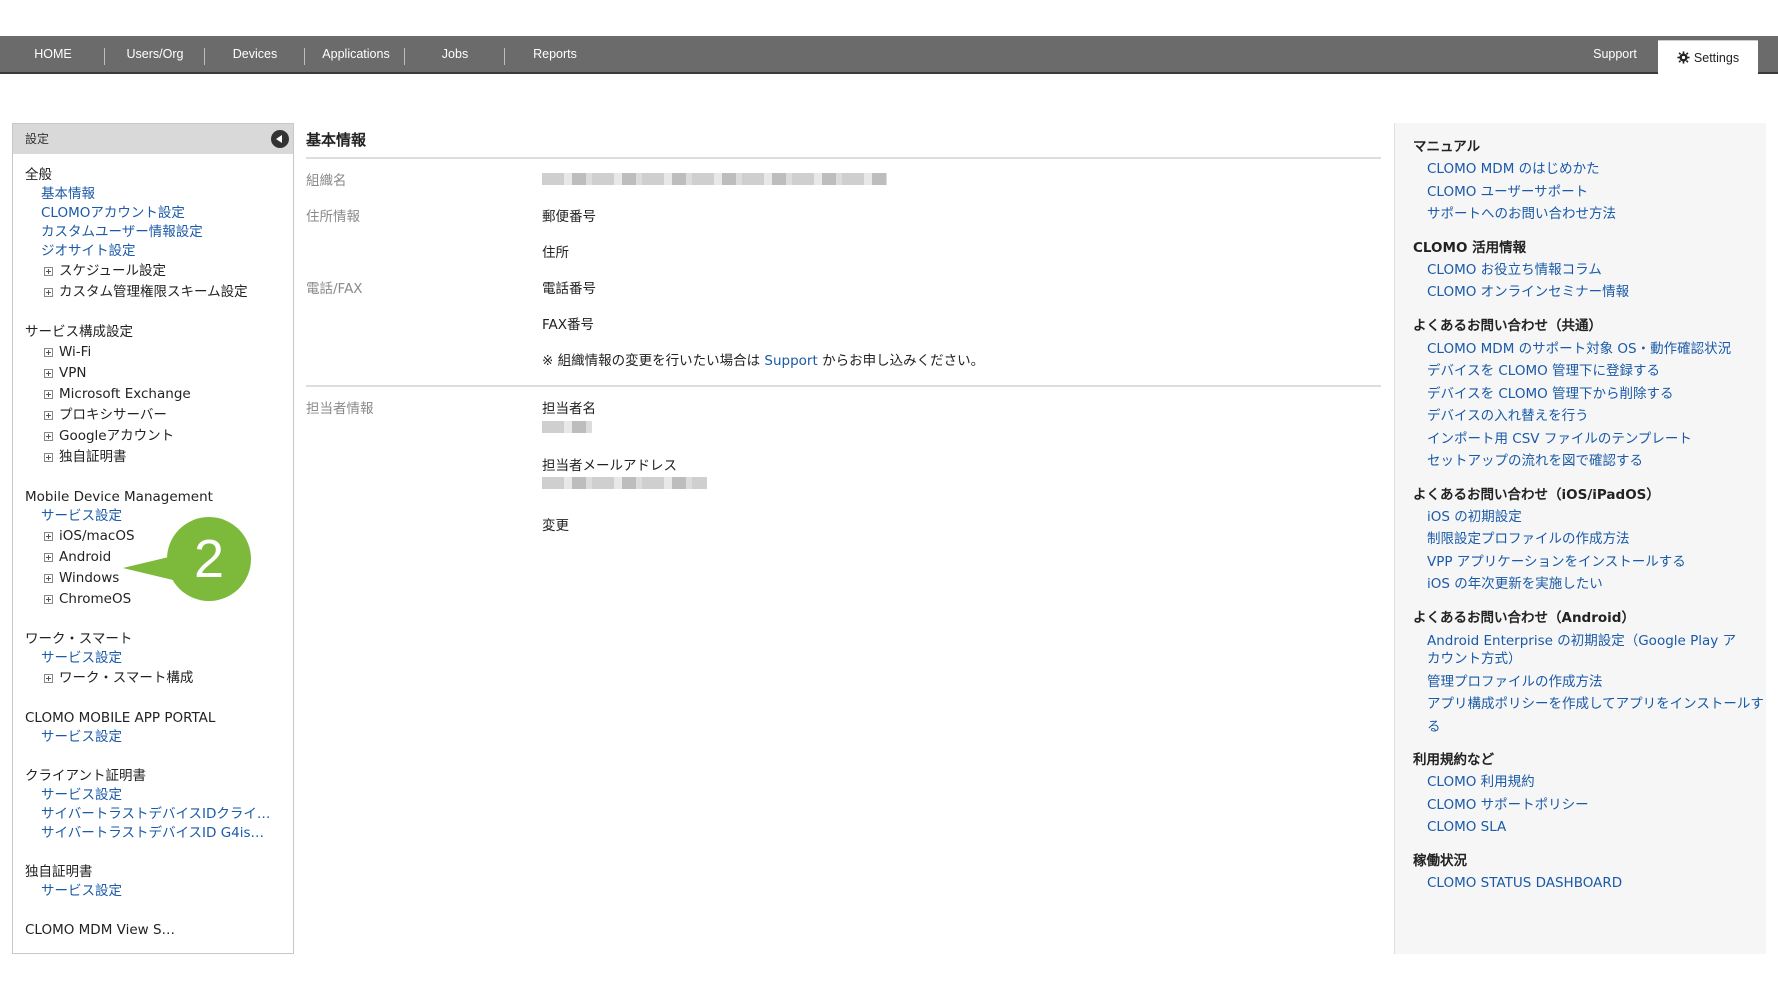  Describe the element at coordinates (159, 678) in the screenshot. I see `sidebar-expandable-item: ワーク・スマート構成` at that location.